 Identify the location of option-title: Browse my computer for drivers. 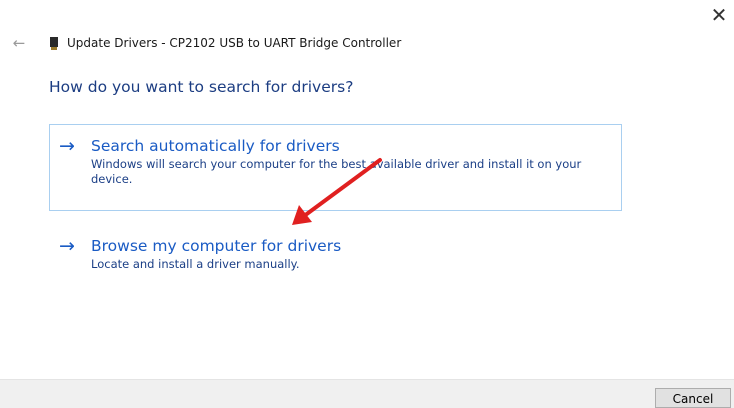
(216, 246).